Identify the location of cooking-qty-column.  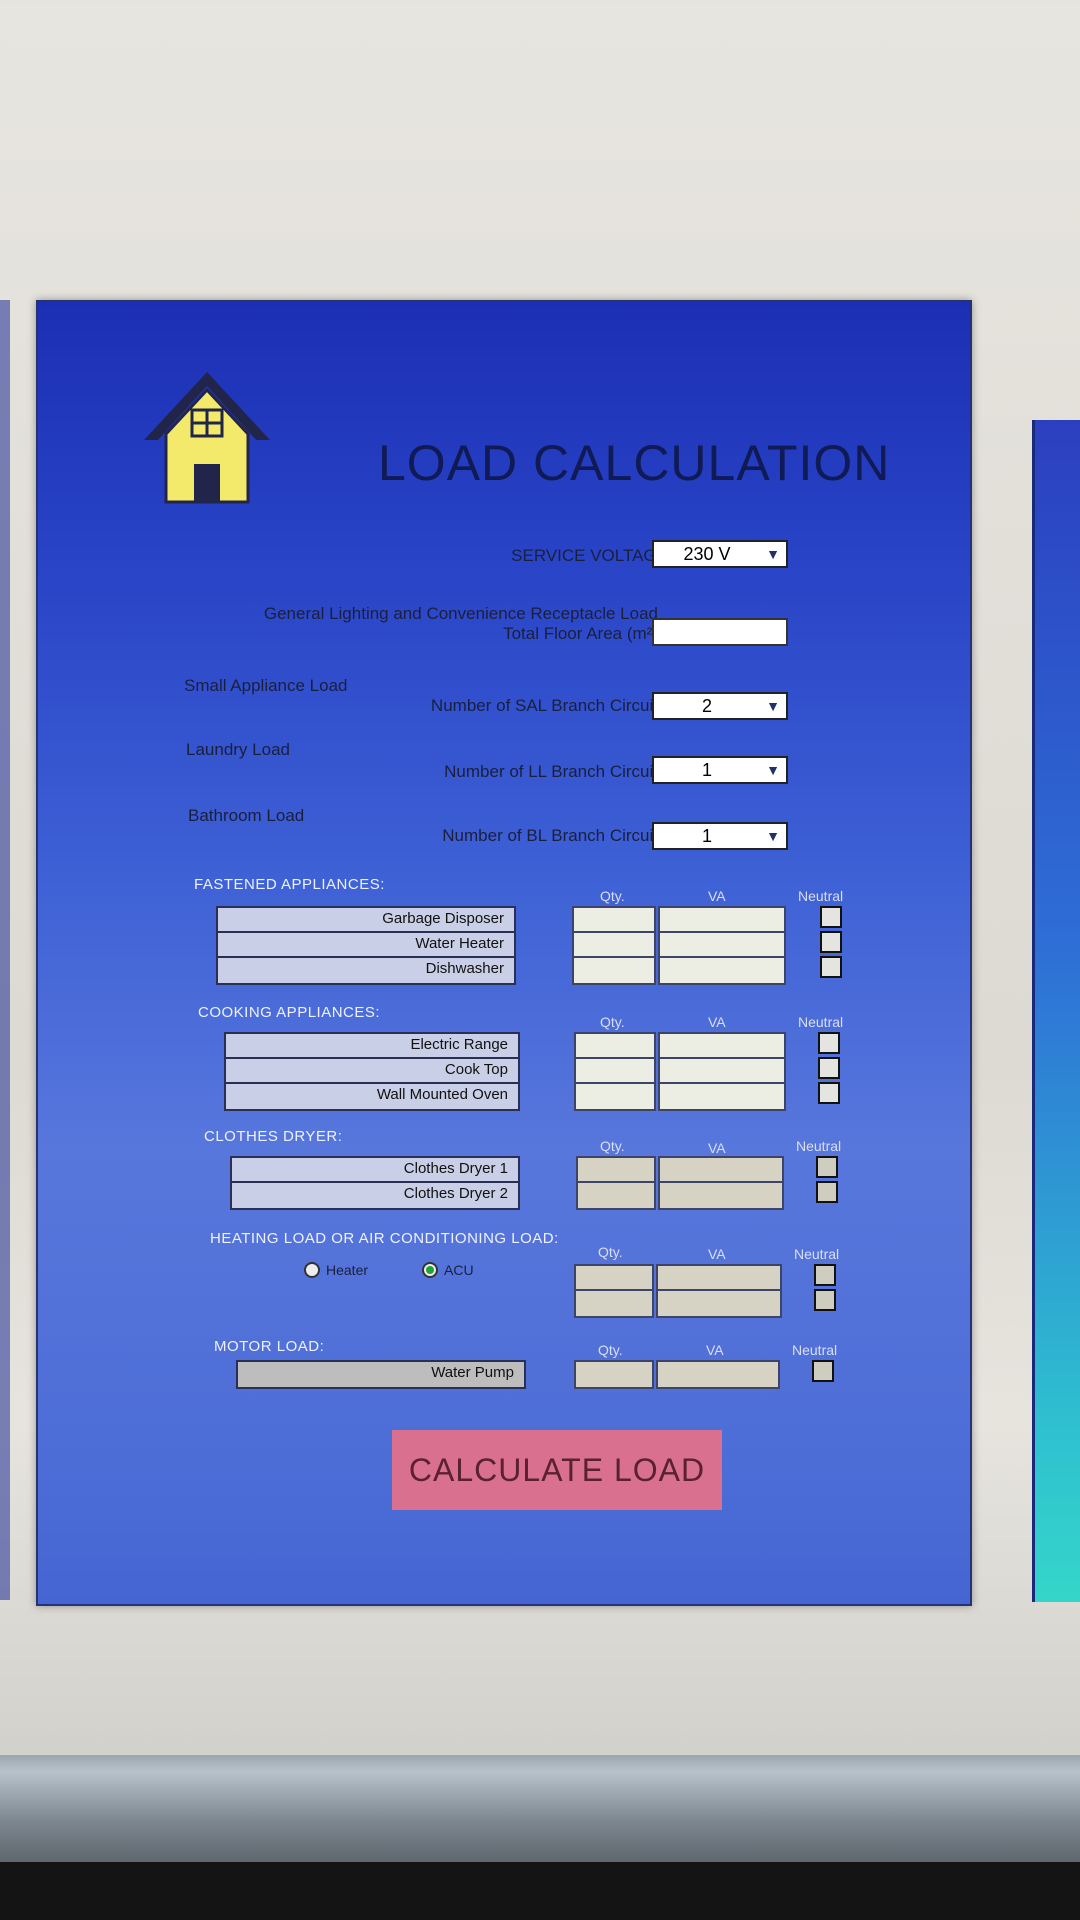
(615, 1071).